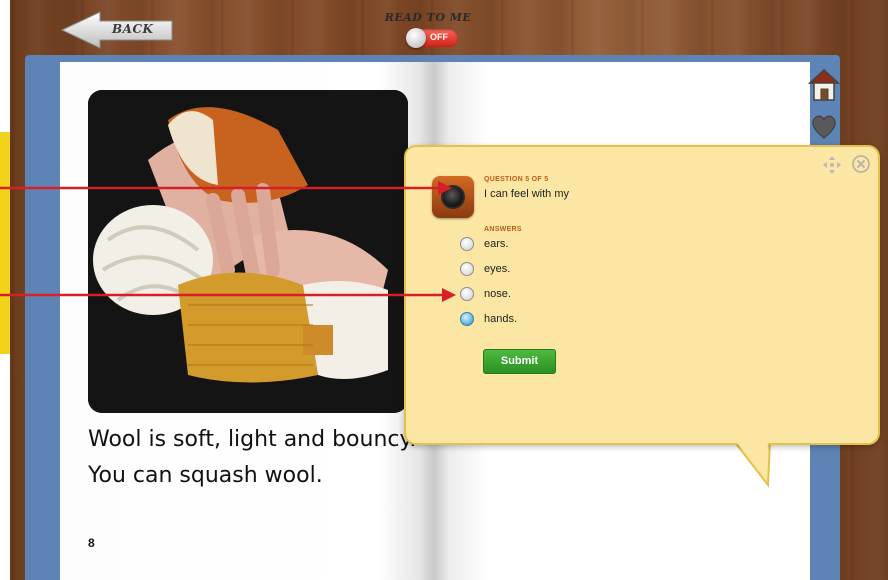  What do you see at coordinates (752, 460) in the screenshot?
I see `popup-pointer-fill` at bounding box center [752, 460].